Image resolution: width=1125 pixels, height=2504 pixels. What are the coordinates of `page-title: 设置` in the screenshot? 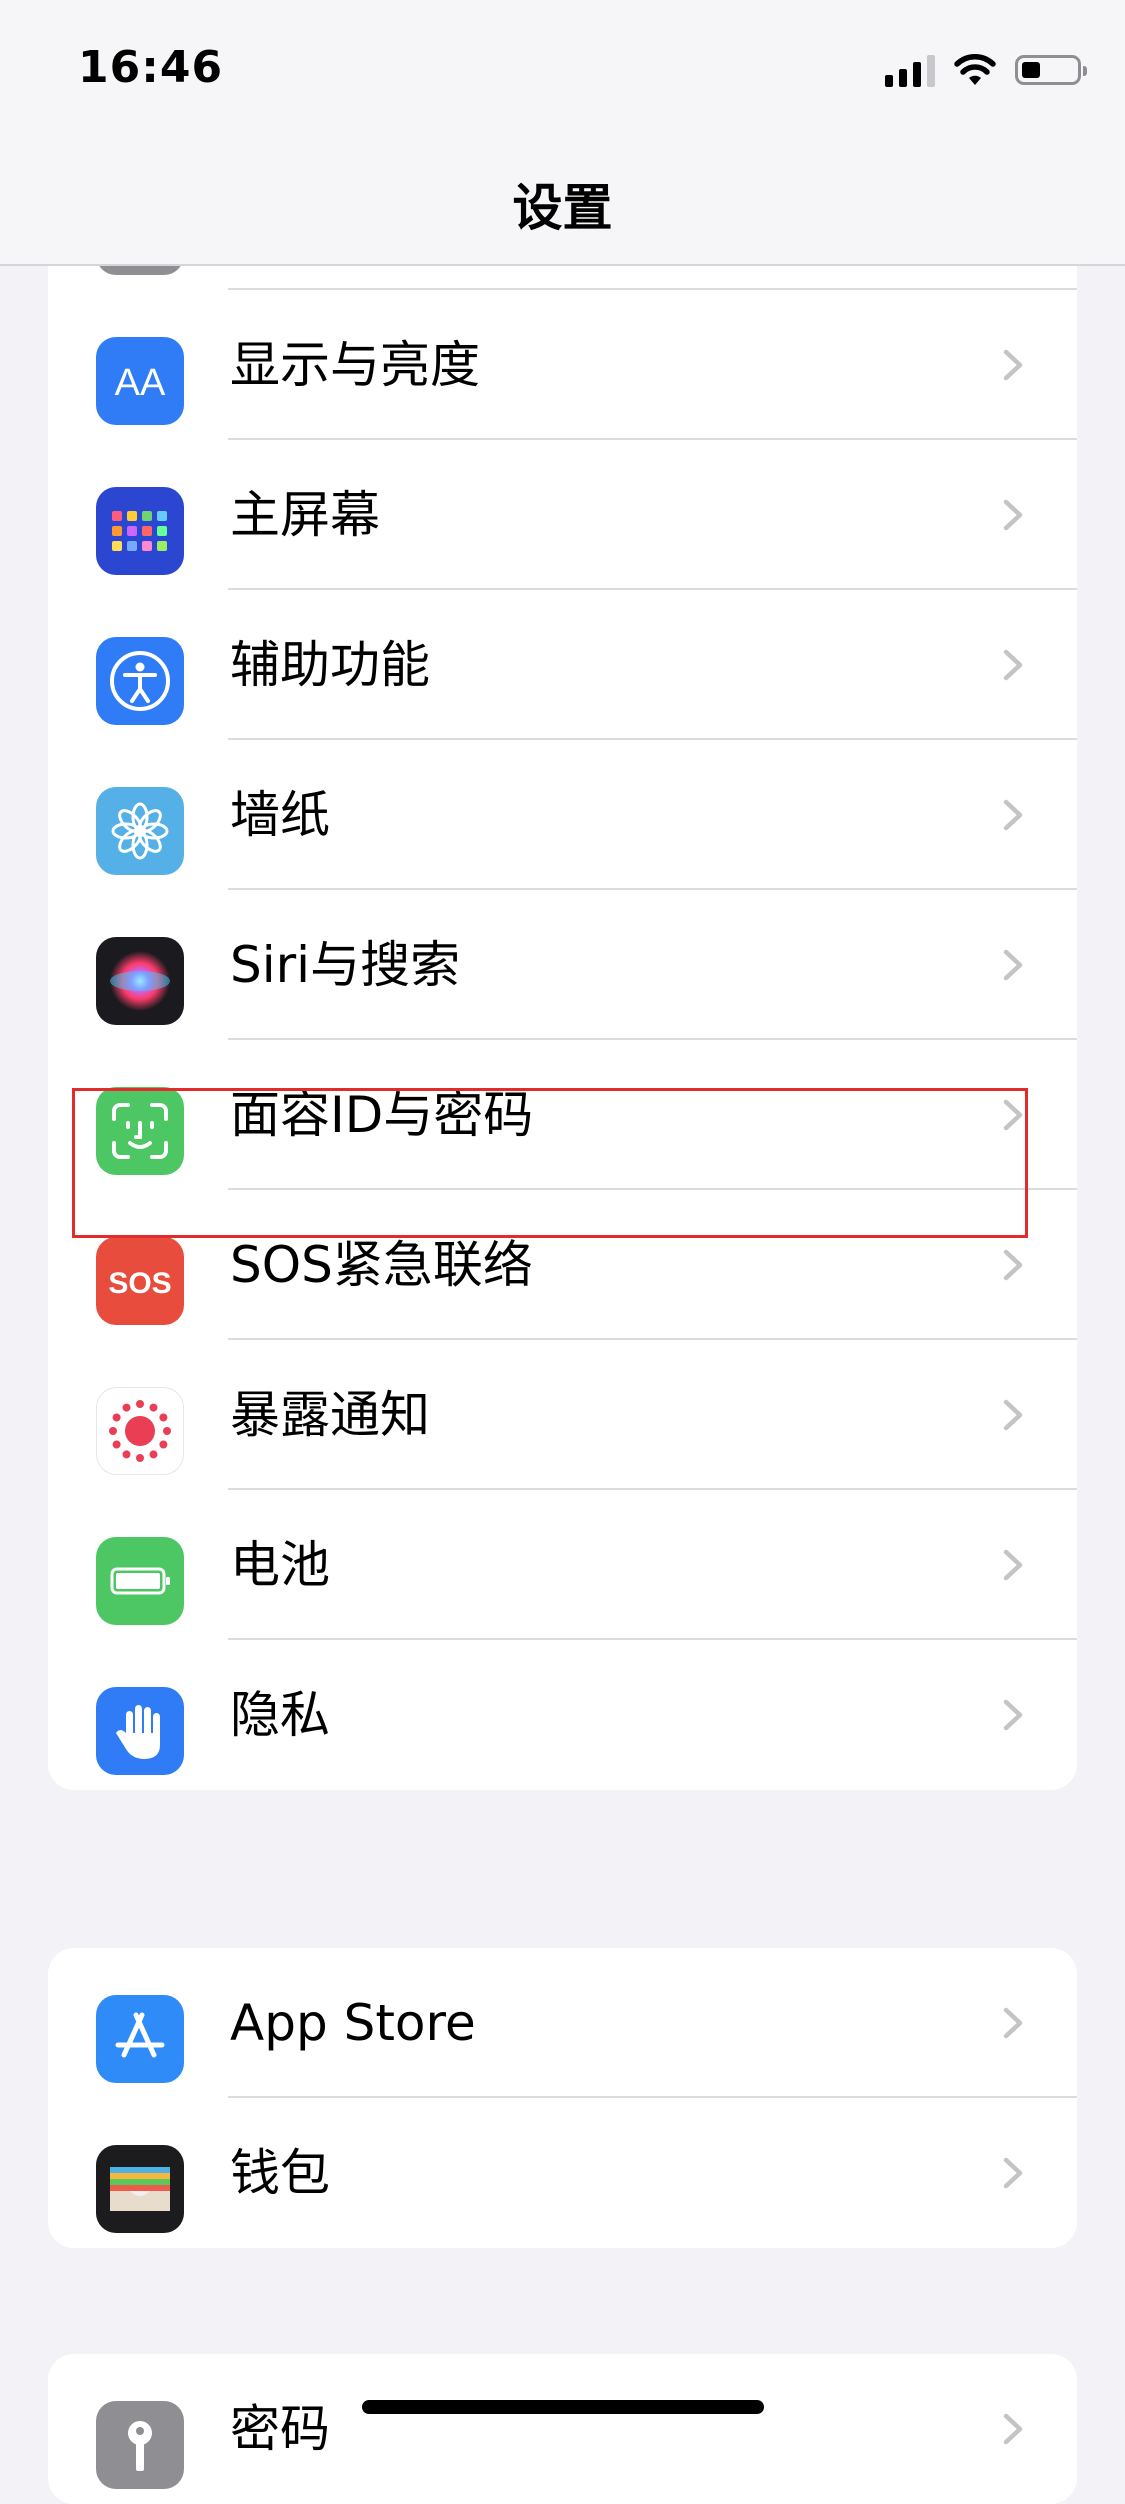 It's located at (562, 208).